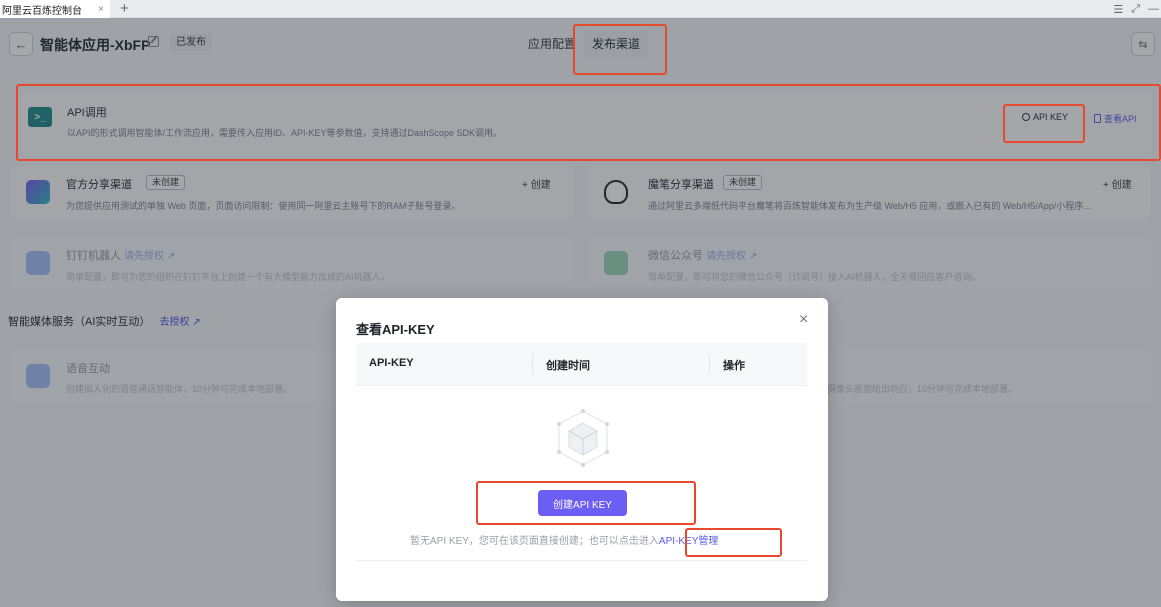 The image size is (1161, 607). What do you see at coordinates (583, 438) in the screenshot?
I see `empty-box-icon` at bounding box center [583, 438].